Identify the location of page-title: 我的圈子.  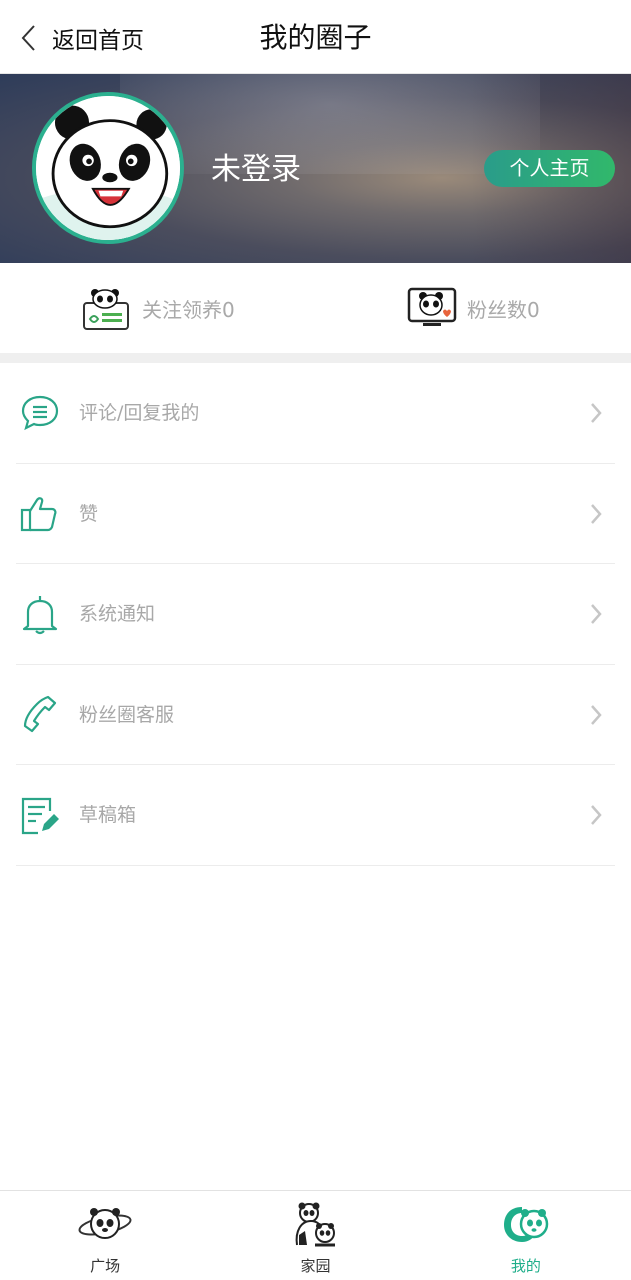
(315, 37).